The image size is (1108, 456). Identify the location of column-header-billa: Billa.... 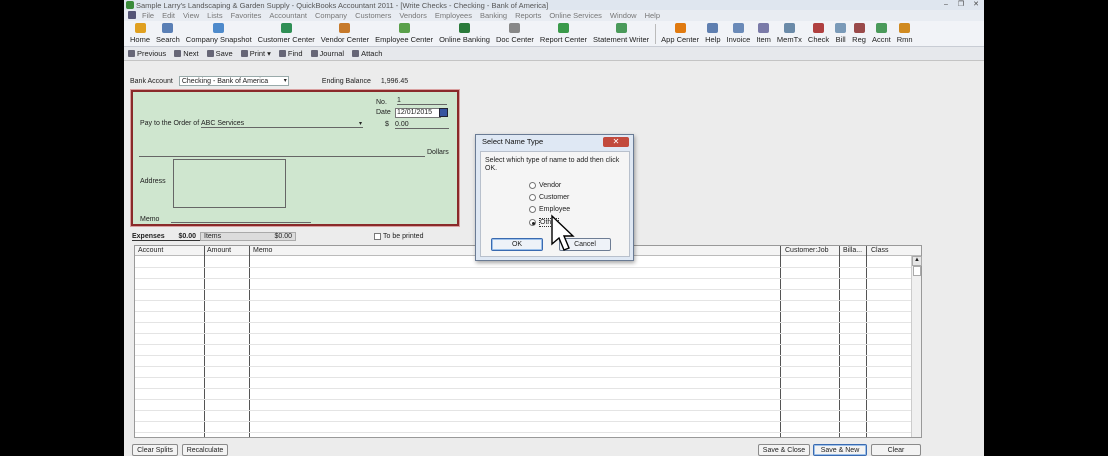
(852, 250).